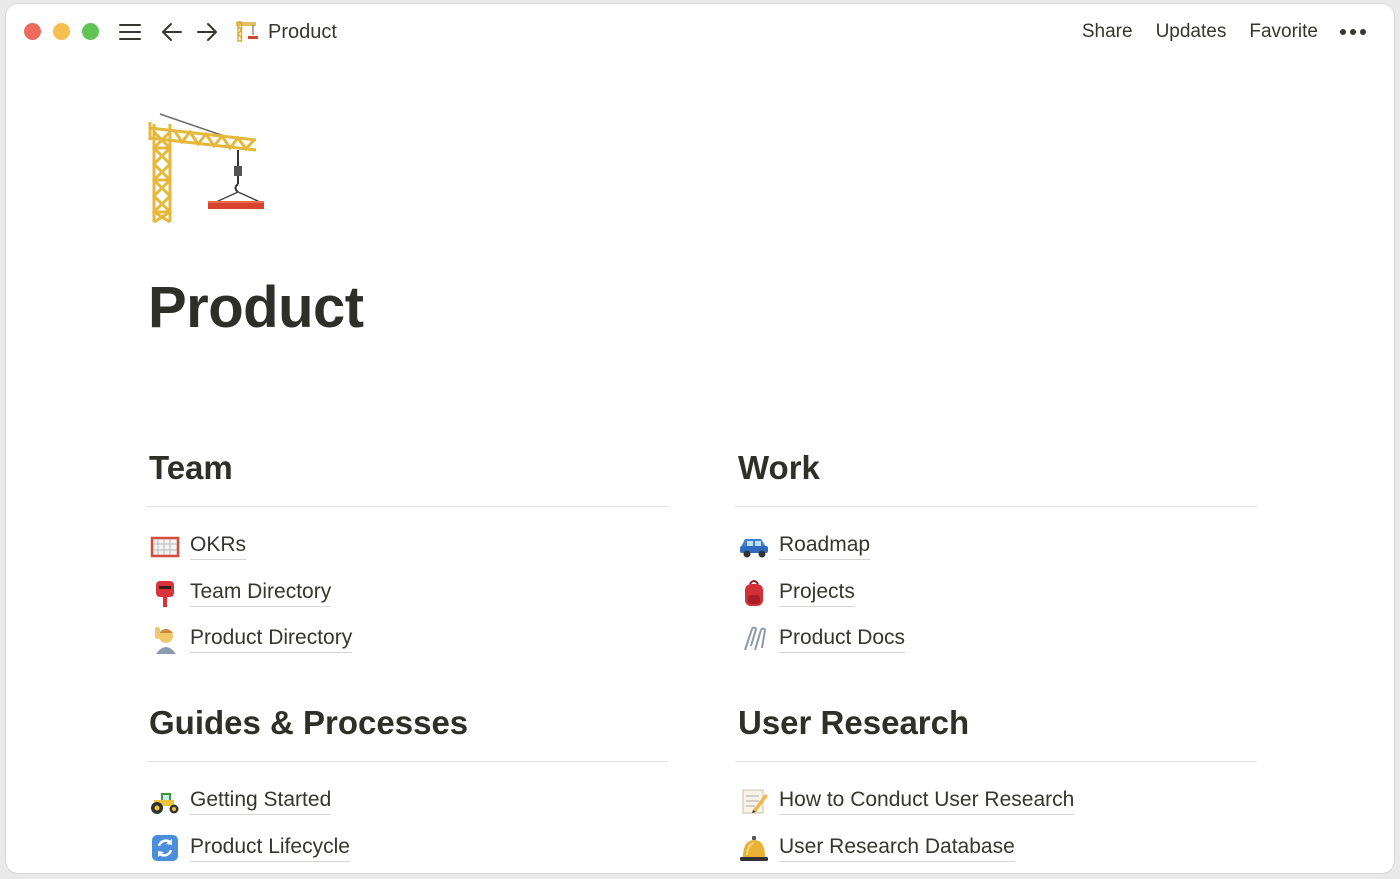 This screenshot has height=879, width=1400. Describe the element at coordinates (407, 848) in the screenshot. I see `page-link-product-lifecycle: Product Lifecycle` at that location.